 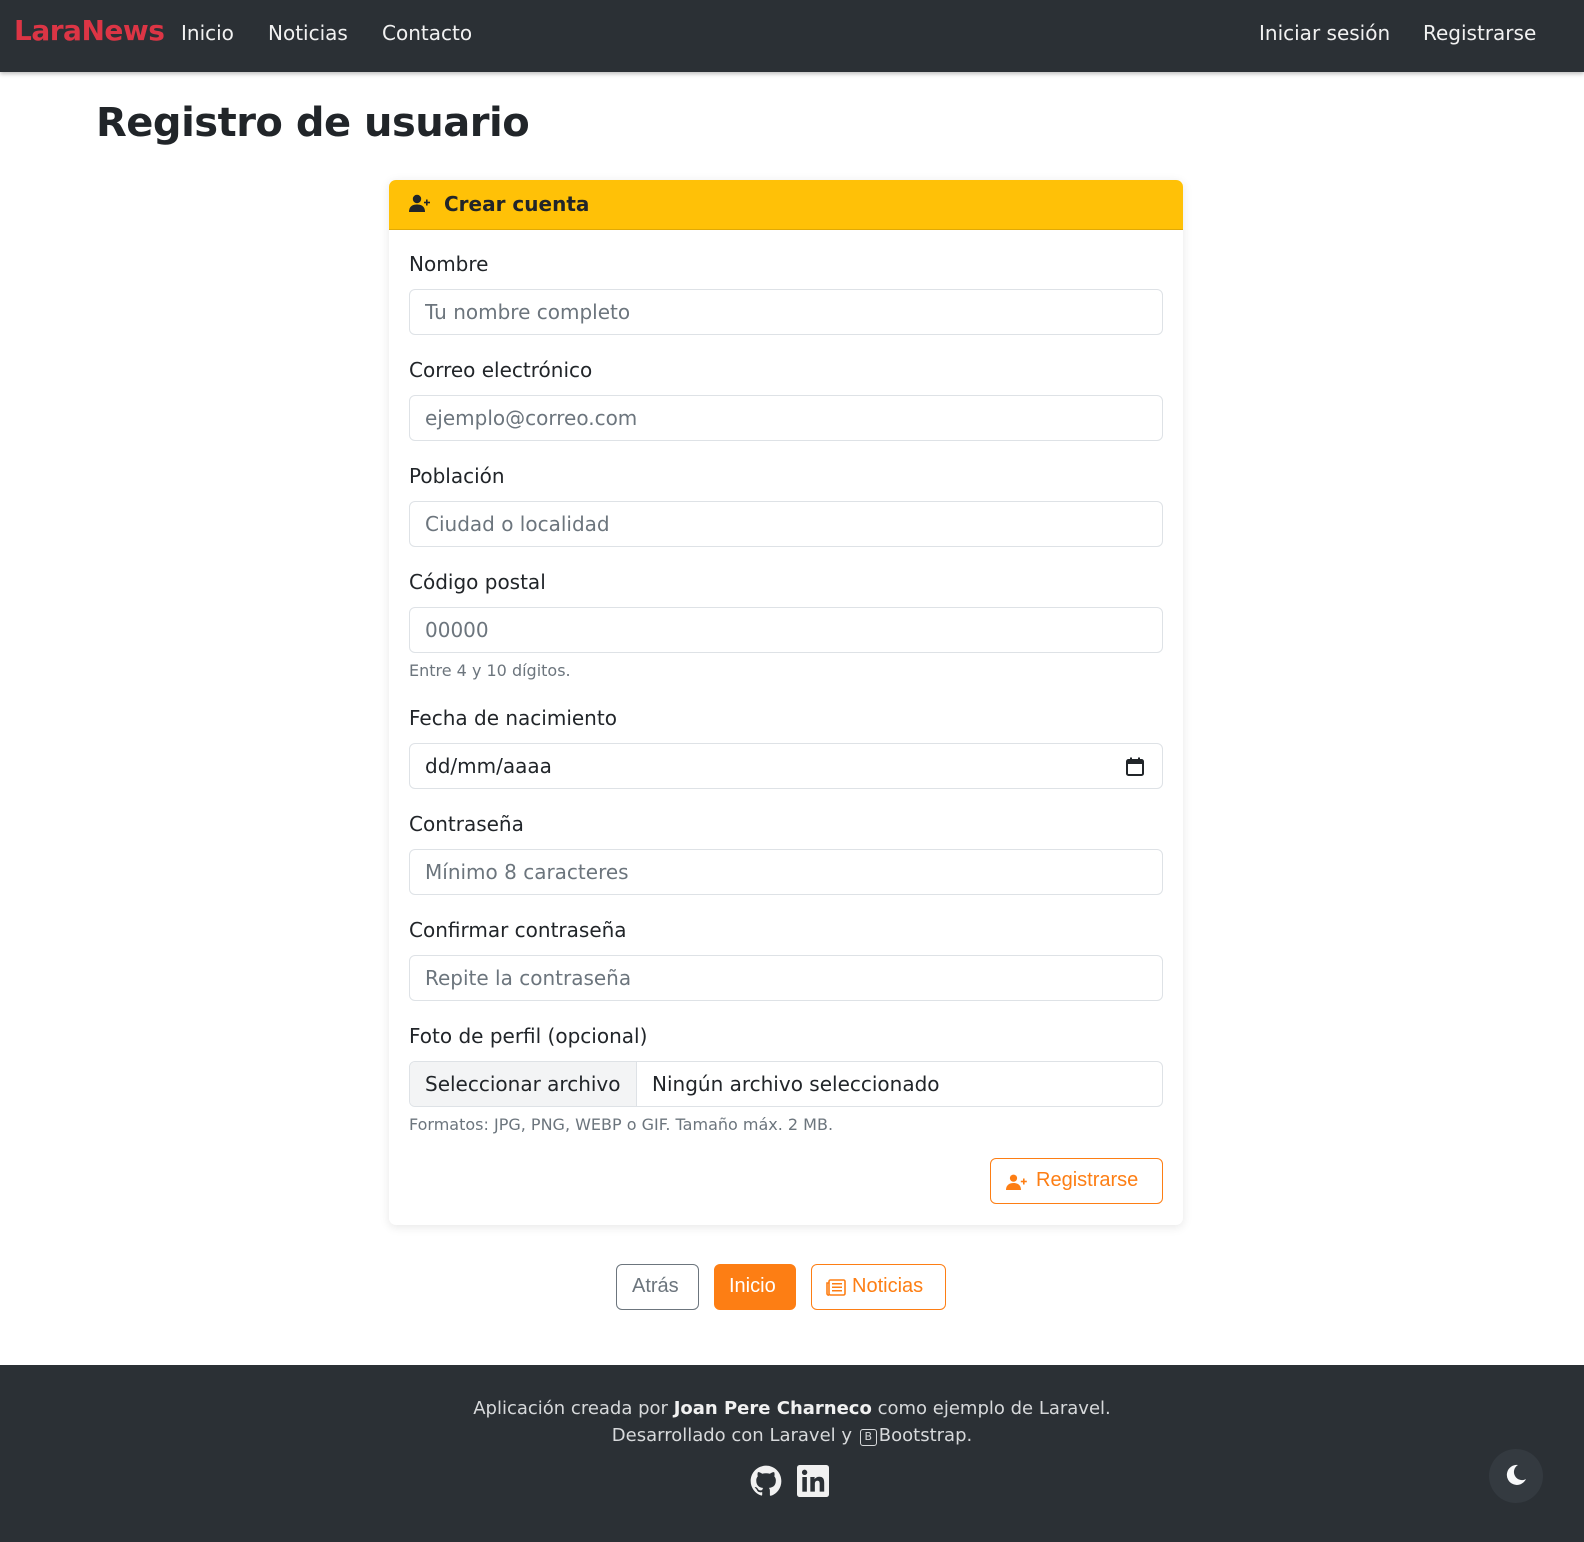 What do you see at coordinates (786, 978) in the screenshot?
I see `password-confirm-input` at bounding box center [786, 978].